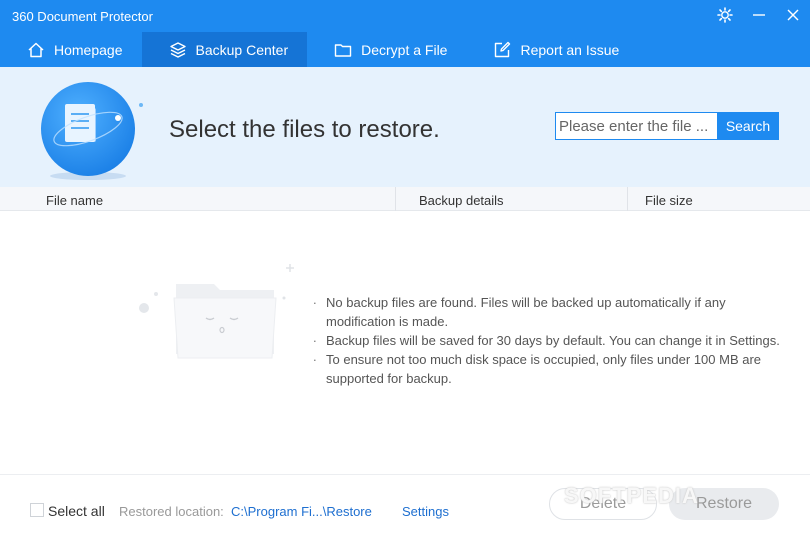  What do you see at coordinates (502, 50) in the screenshot?
I see `edit-icon` at bounding box center [502, 50].